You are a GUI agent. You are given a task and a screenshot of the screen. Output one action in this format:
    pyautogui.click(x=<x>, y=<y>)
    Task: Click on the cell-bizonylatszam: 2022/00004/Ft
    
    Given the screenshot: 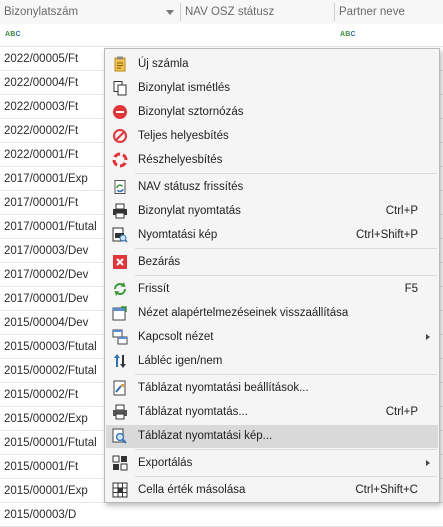 What is the action you would take?
    pyautogui.click(x=41, y=83)
    